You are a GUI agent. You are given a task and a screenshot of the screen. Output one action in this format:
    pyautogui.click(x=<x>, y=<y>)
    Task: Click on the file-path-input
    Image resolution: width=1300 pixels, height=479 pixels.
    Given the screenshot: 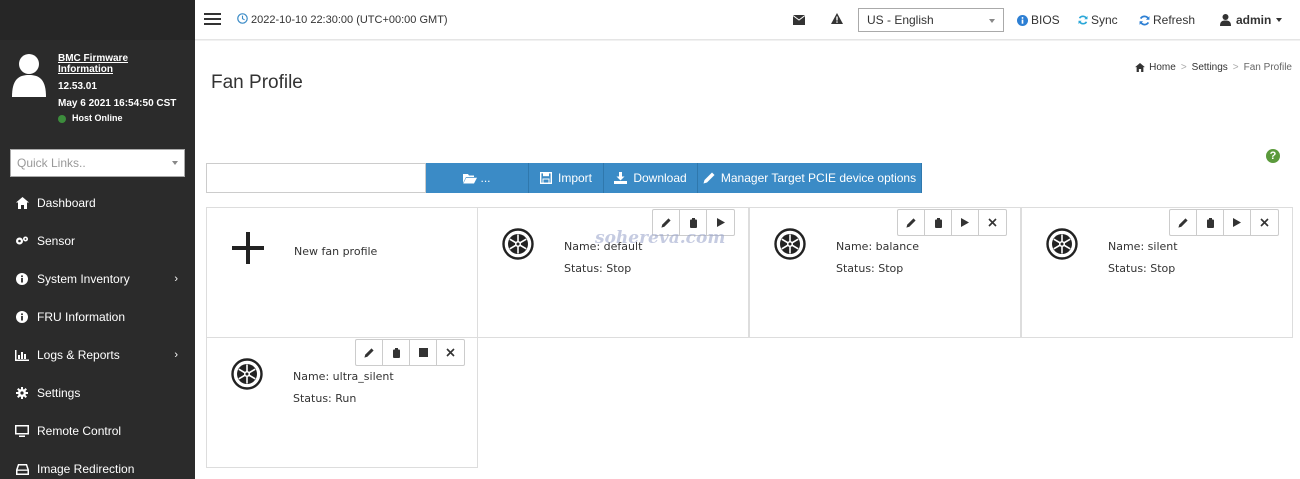 What is the action you would take?
    pyautogui.click(x=316, y=178)
    